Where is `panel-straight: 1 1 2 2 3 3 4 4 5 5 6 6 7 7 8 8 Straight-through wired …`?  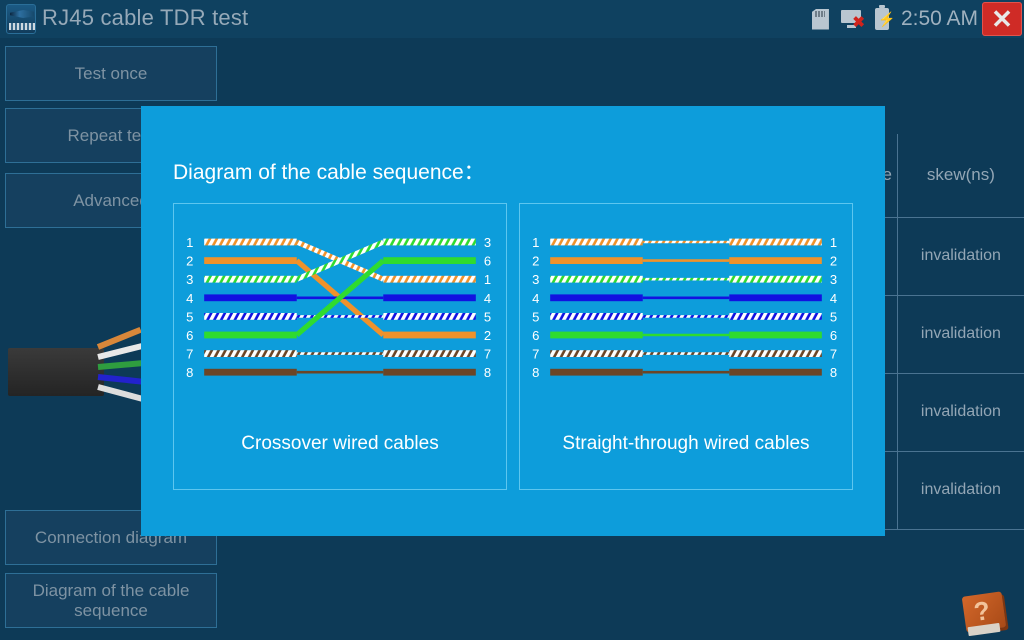
panel-straight: 1 1 2 2 3 3 4 4 5 5 6 6 7 7 8 8 Straight-through wired … is located at coordinates (686, 346).